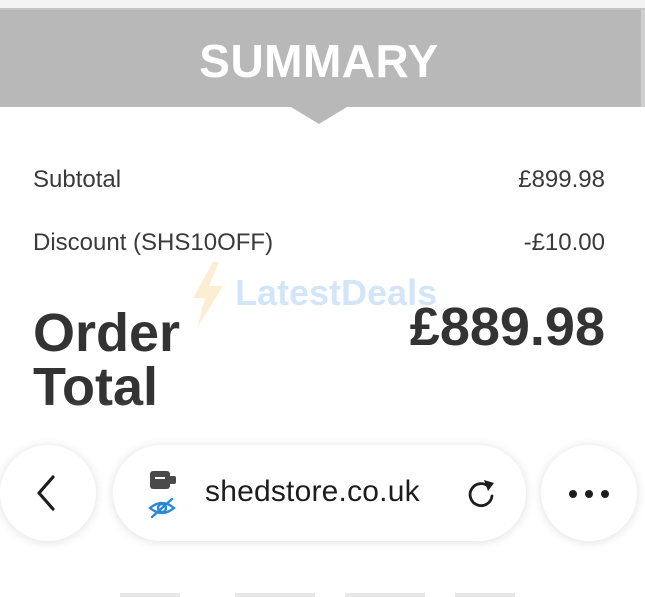 The width and height of the screenshot is (645, 597). I want to click on header-edge, so click(643, 58).